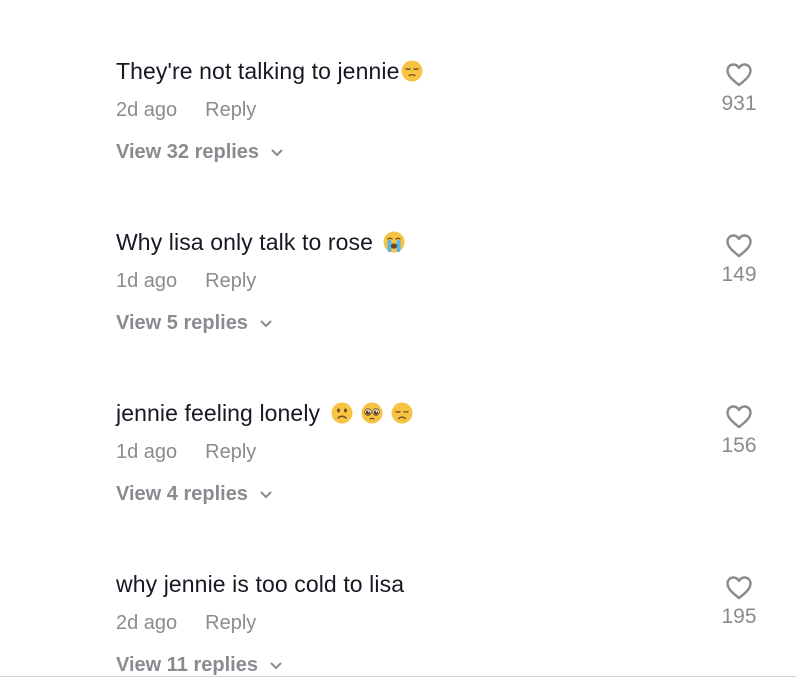 The height and width of the screenshot is (696, 796). I want to click on like-control: 149, so click(739, 260).